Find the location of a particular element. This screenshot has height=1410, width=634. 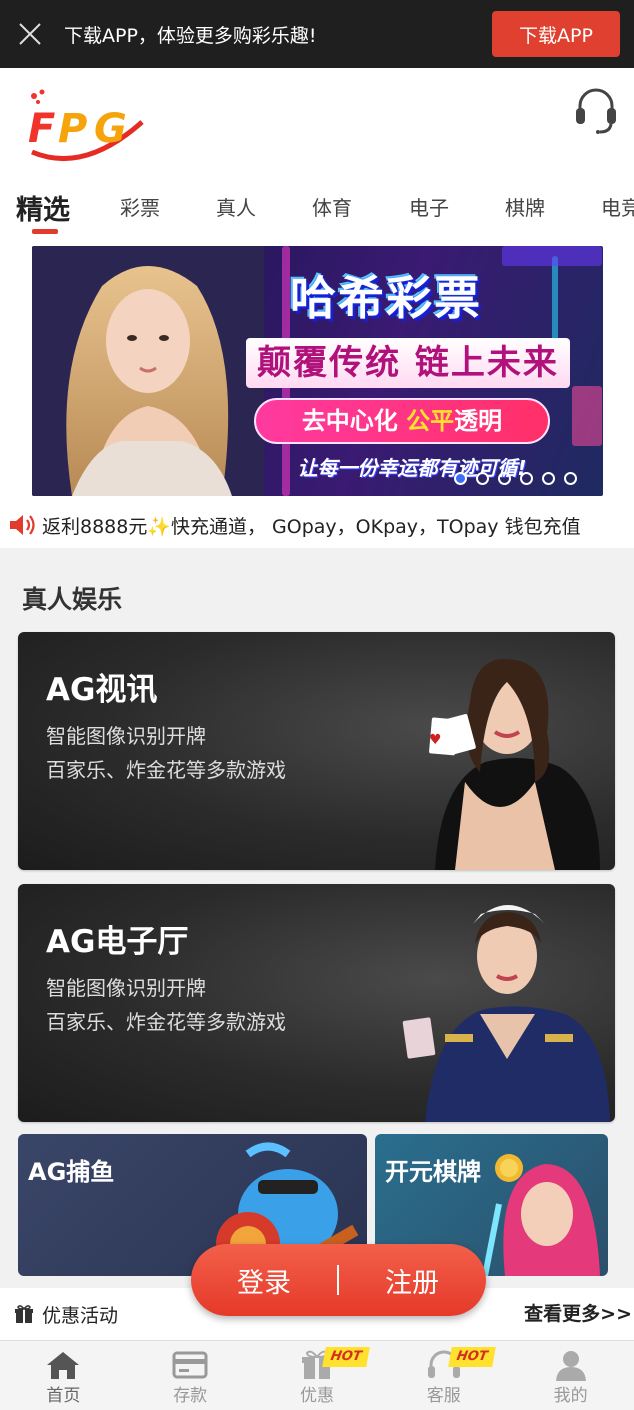

site-logo: F P G is located at coordinates (86, 126).